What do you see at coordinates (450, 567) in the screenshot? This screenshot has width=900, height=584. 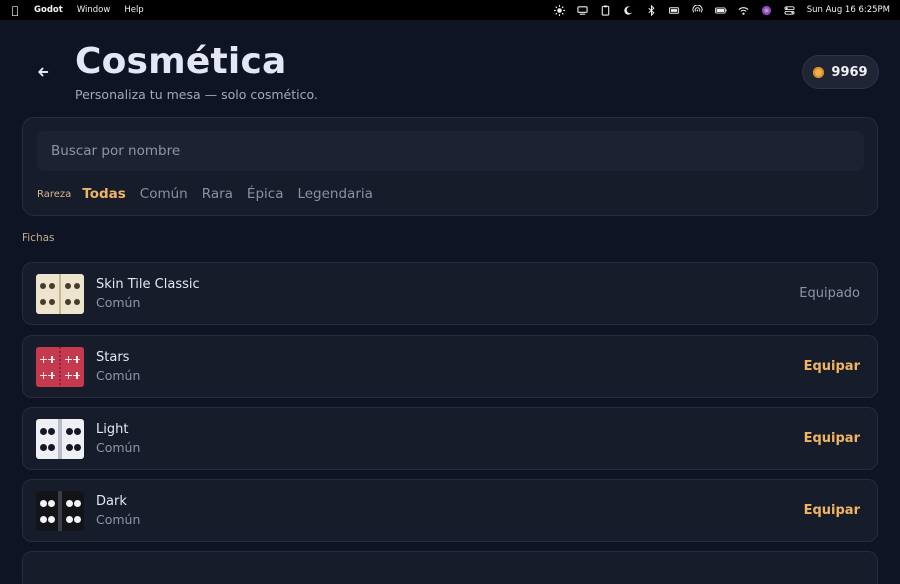 I see `item-row-partial` at bounding box center [450, 567].